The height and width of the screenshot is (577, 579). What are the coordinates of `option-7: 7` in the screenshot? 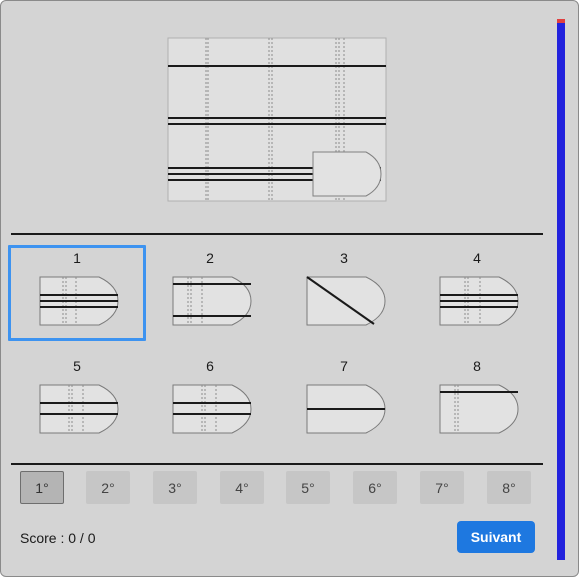 It's located at (344, 401).